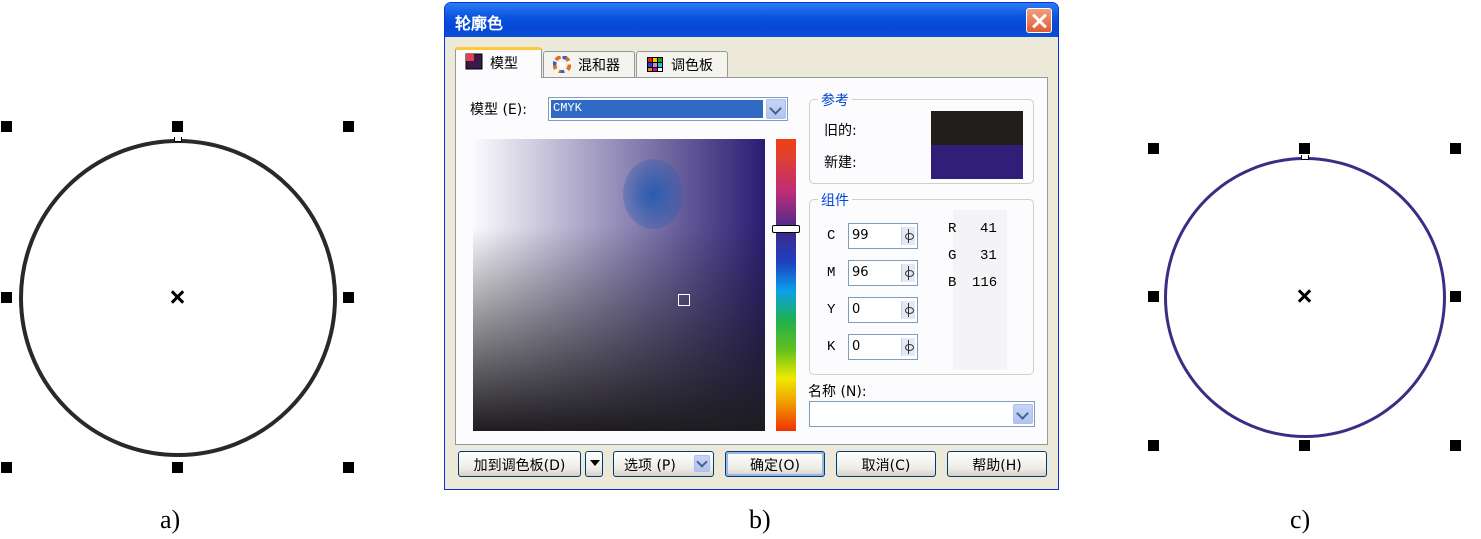 The image size is (1481, 539). What do you see at coordinates (985, 283) in the screenshot?
I see `rgb-value-b: 116` at bounding box center [985, 283].